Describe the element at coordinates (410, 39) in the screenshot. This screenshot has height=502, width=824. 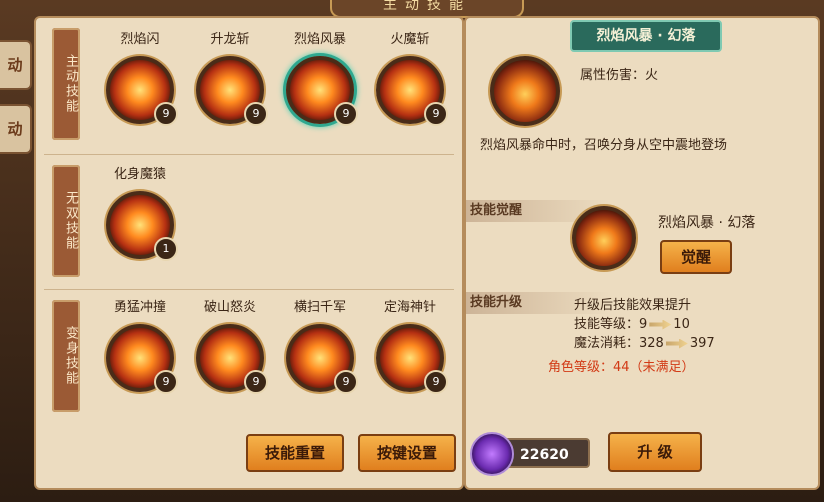
I see `skill-name: 火魔斩` at that location.